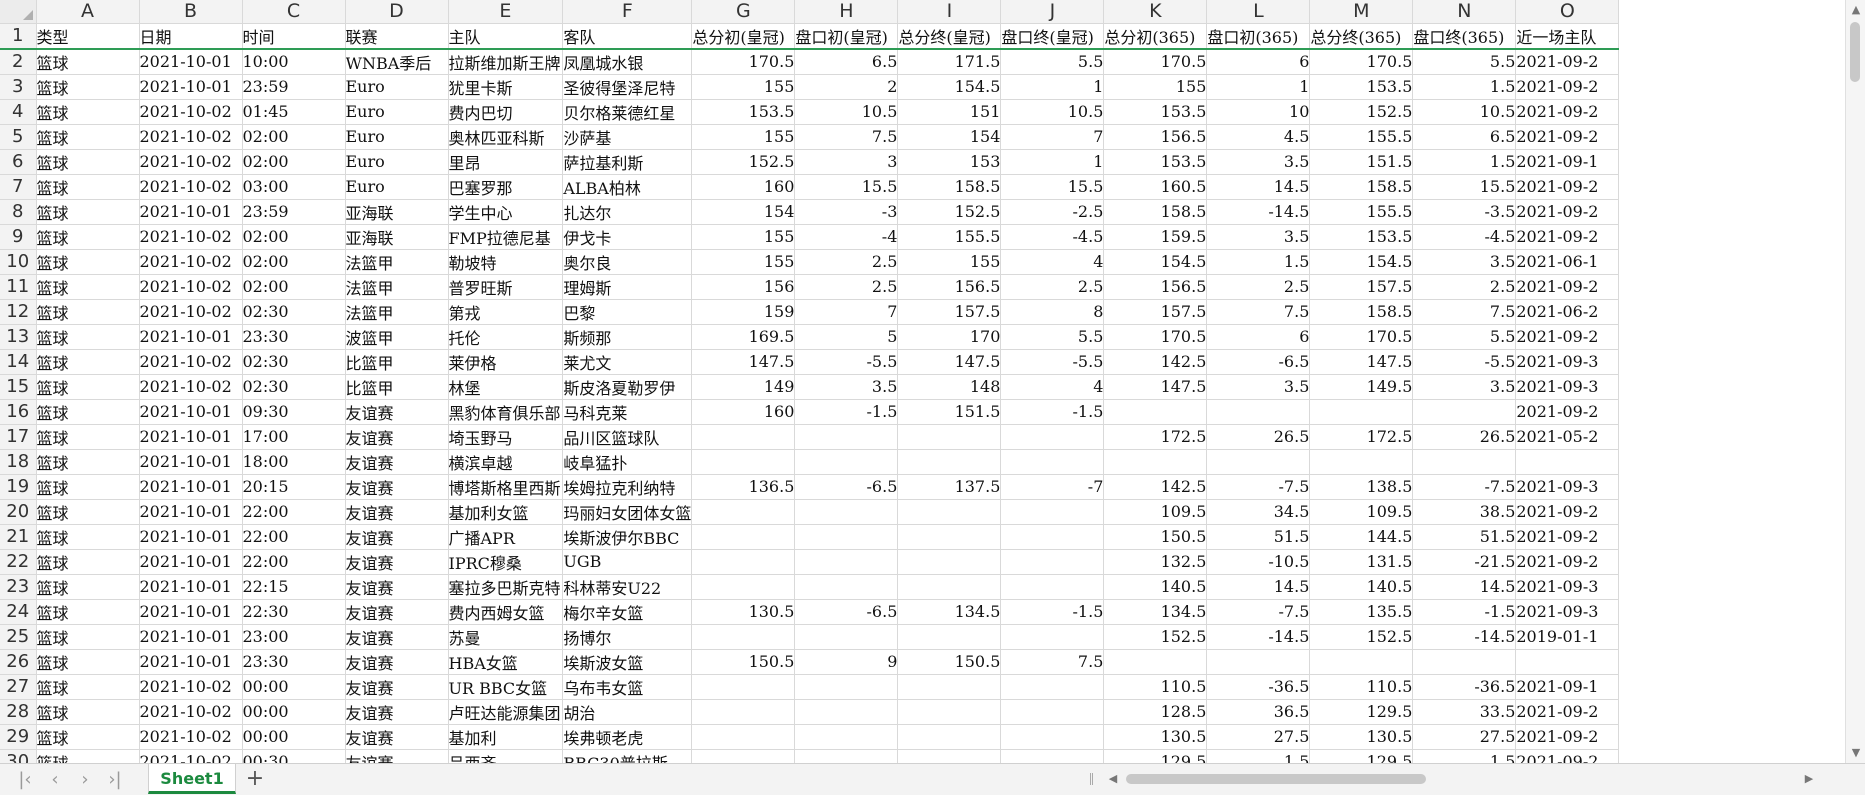 The width and height of the screenshot is (1865, 795). I want to click on cell-l27: -36.5, so click(1258, 687).